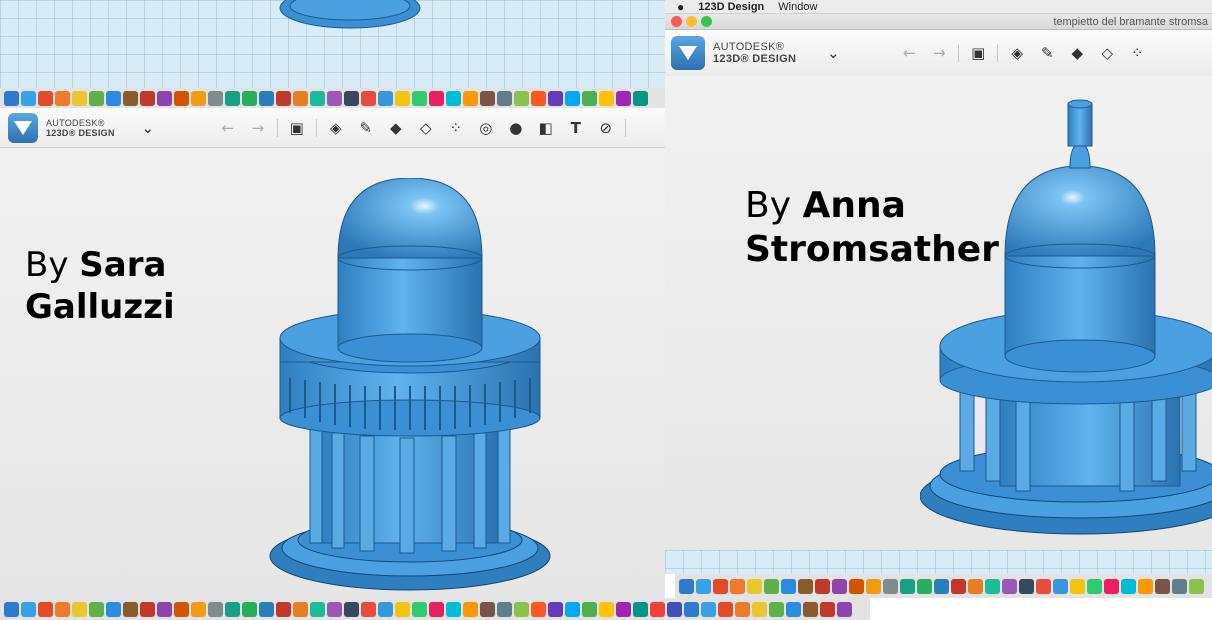 The width and height of the screenshot is (1212, 620). Describe the element at coordinates (606, 128) in the screenshot. I see `snap-icon: ⊘` at that location.